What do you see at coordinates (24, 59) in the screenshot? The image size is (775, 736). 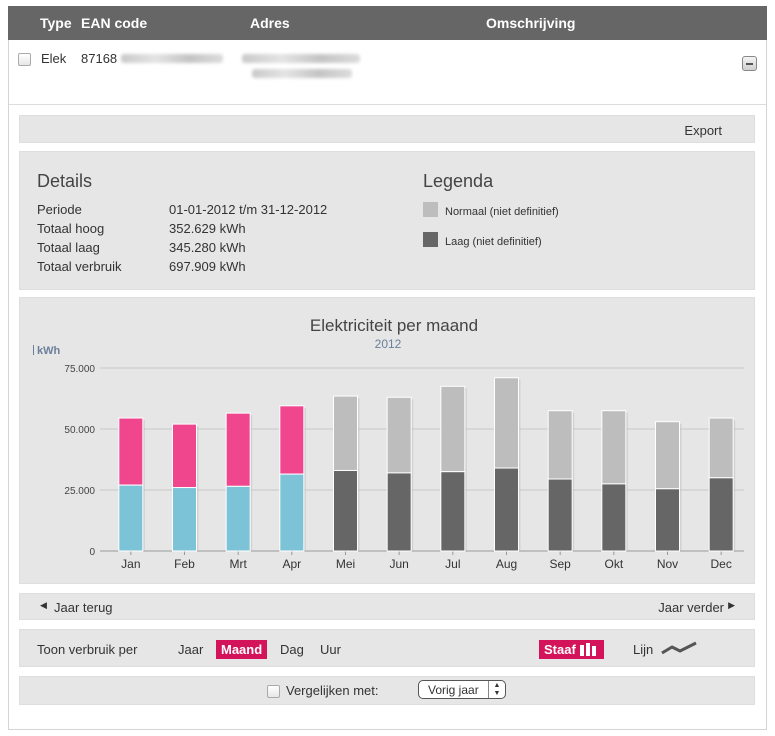 I see `row-checkbox` at bounding box center [24, 59].